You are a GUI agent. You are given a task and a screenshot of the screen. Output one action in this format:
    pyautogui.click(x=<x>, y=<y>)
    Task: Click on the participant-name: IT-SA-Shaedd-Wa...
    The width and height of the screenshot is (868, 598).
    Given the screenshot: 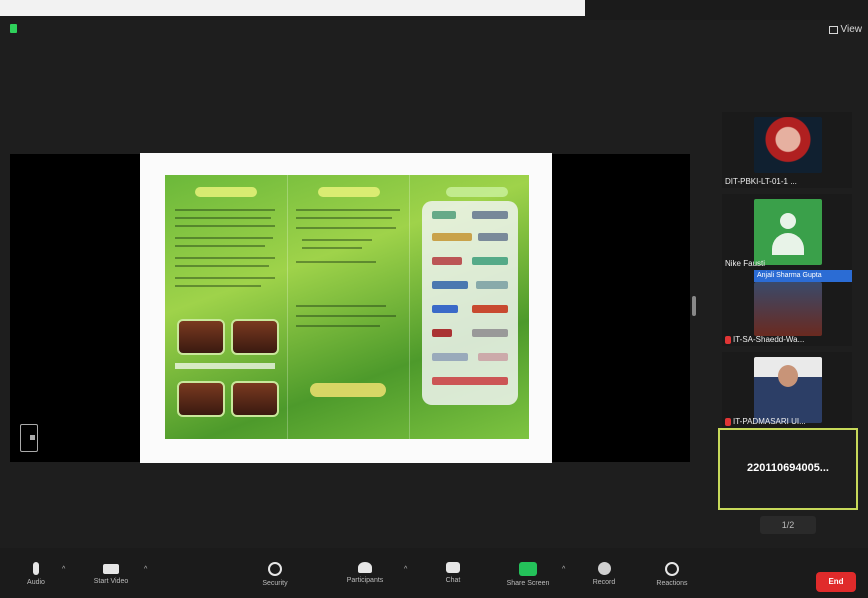 What is the action you would take?
    pyautogui.click(x=785, y=339)
    